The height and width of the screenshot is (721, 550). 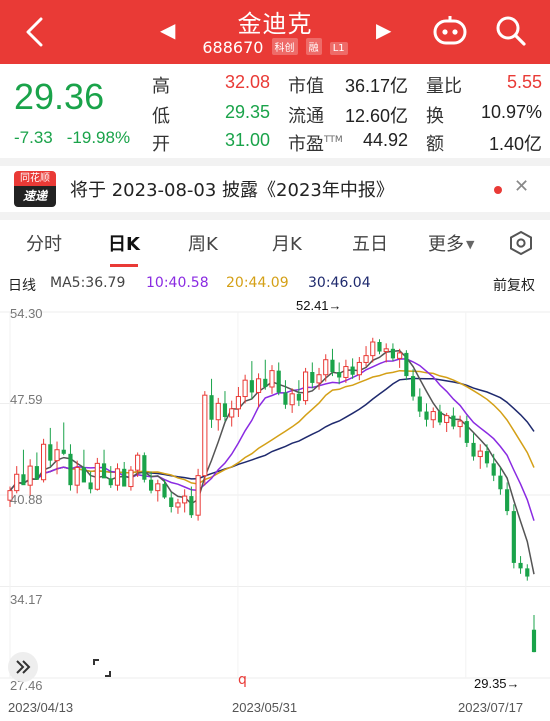 I want to click on news-badge-logo: 同花顺 速递, so click(x=35, y=189).